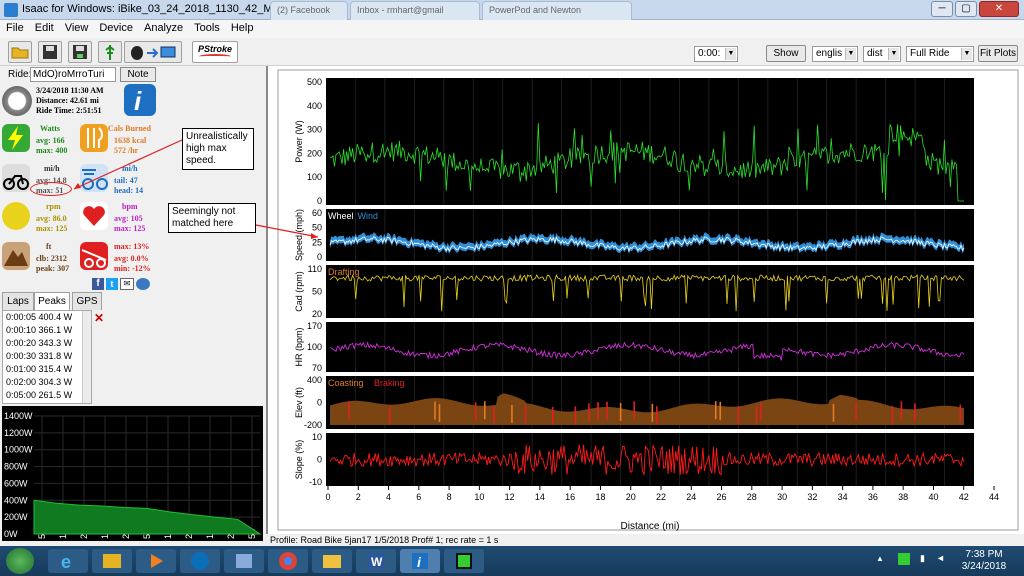 This screenshot has height=576, width=1024. Describe the element at coordinates (288, 561) in the screenshot. I see `chrome-icon` at that location.